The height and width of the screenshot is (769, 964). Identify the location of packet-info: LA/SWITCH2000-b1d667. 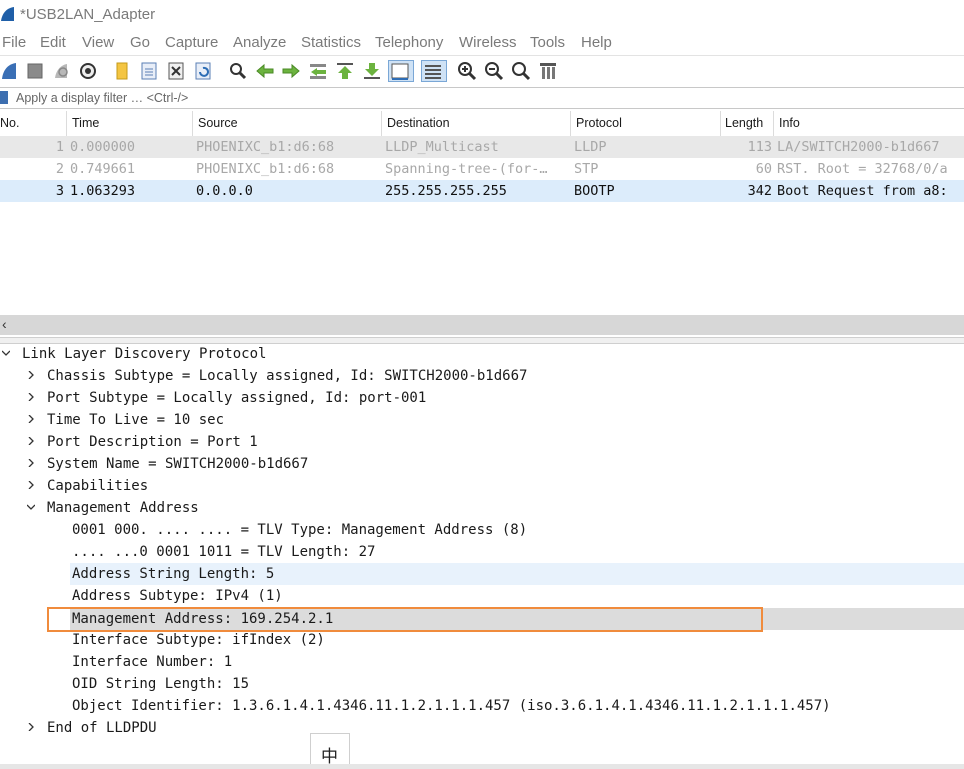
(858, 147).